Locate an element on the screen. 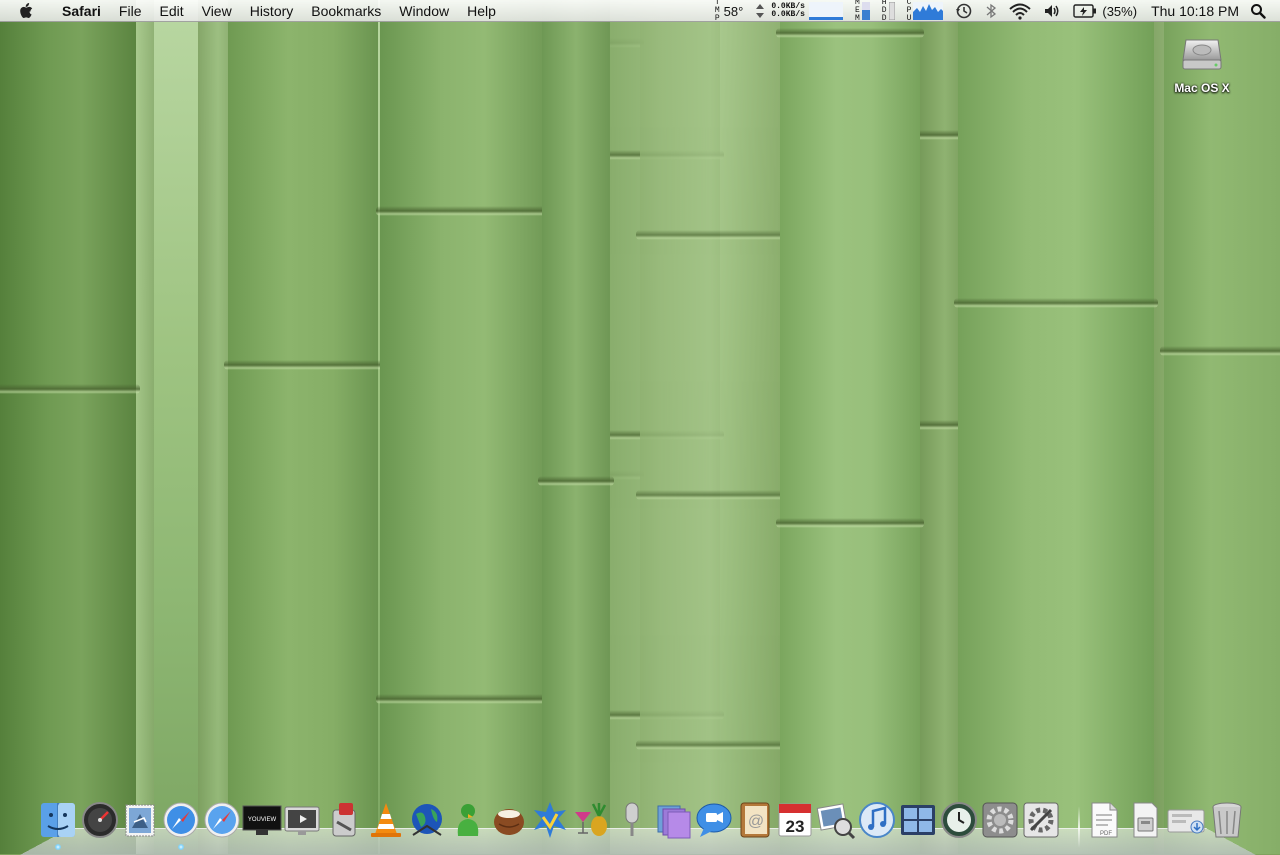 This screenshot has width=1280, height=855. wifi-icon is located at coordinates (1020, 11).